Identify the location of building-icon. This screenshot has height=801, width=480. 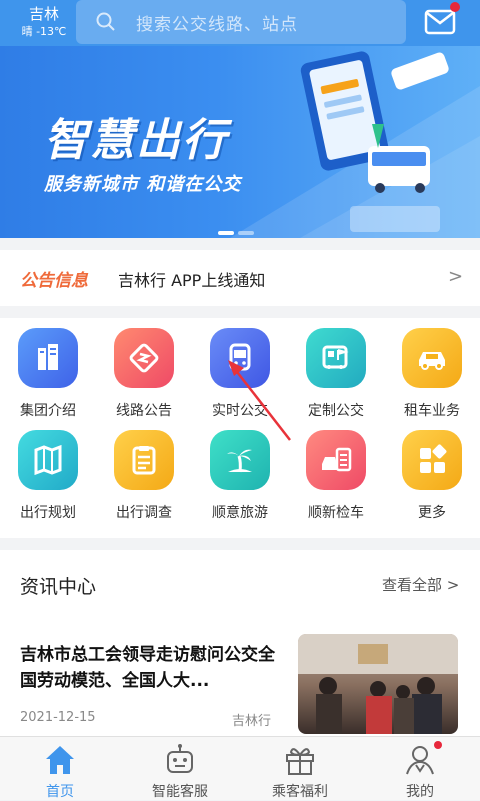
(48, 358).